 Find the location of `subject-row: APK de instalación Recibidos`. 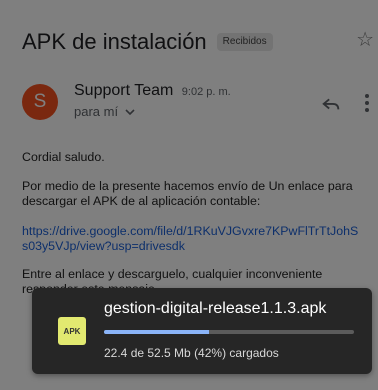

subject-row: APK de instalación Recibidos is located at coordinates (200, 42).